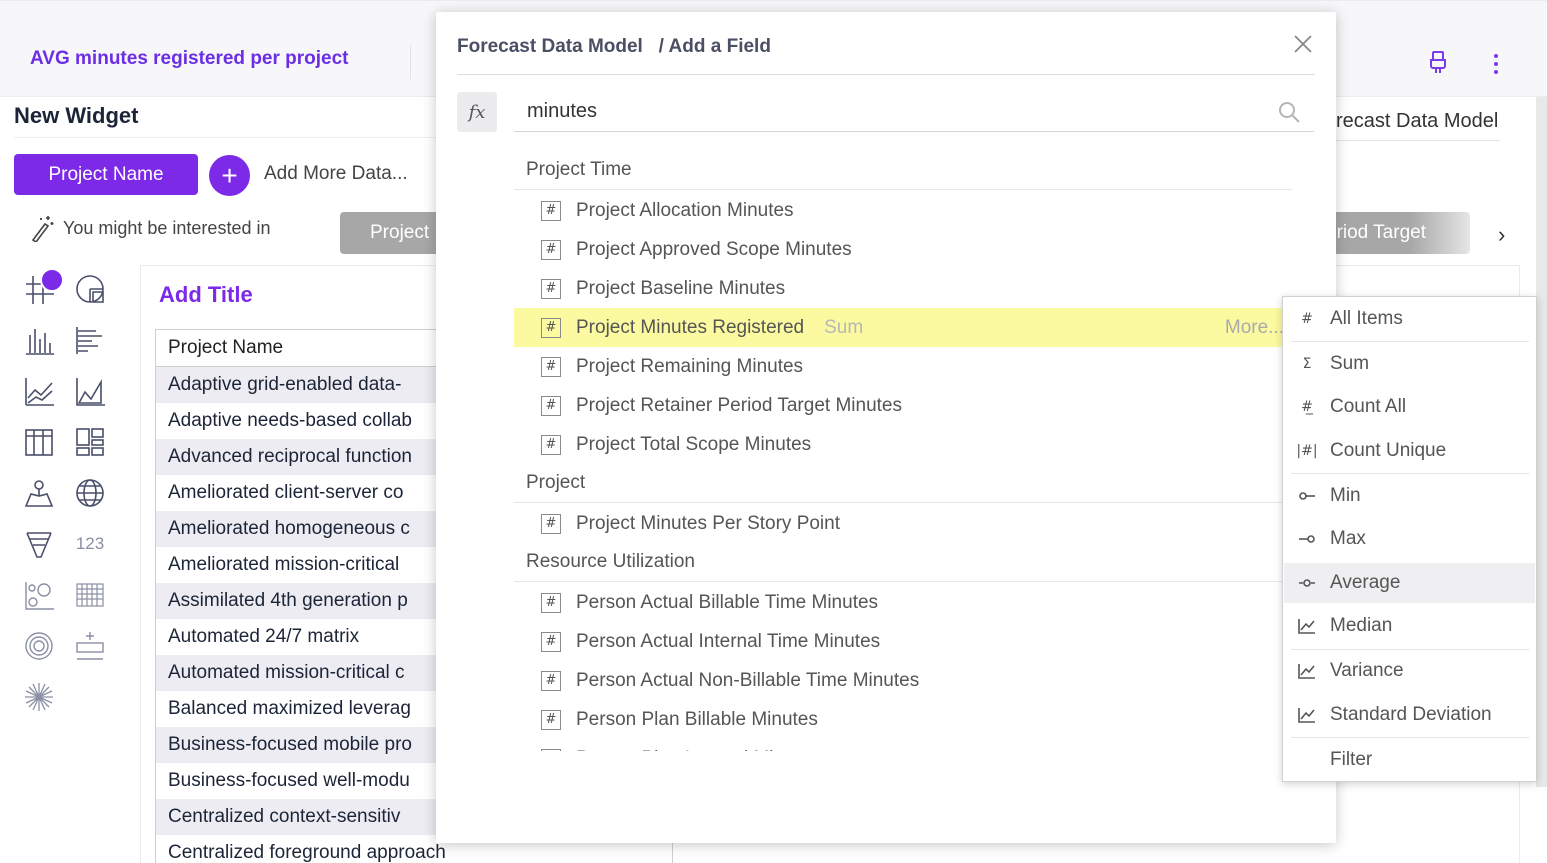  I want to click on heatmap-icon, so click(90, 595).